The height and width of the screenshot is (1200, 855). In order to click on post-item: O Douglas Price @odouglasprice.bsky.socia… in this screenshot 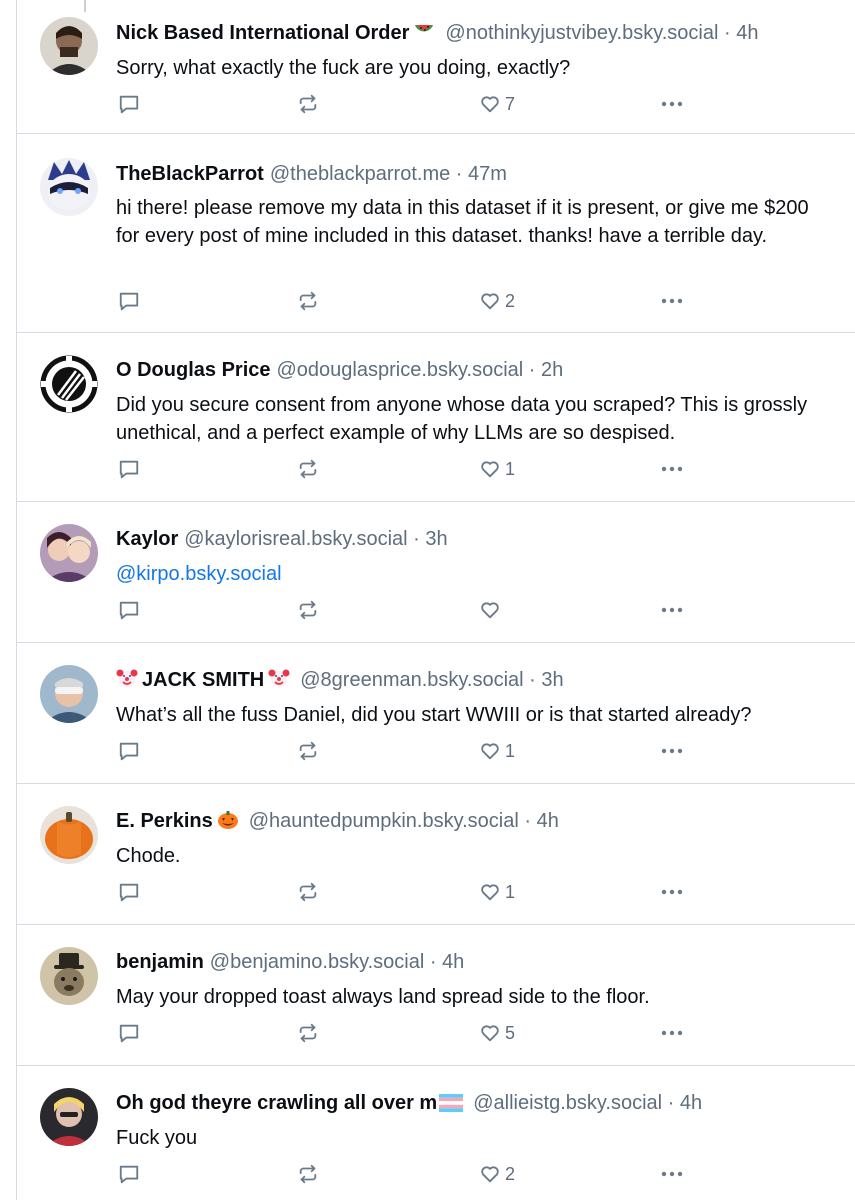, I will do `click(436, 417)`.